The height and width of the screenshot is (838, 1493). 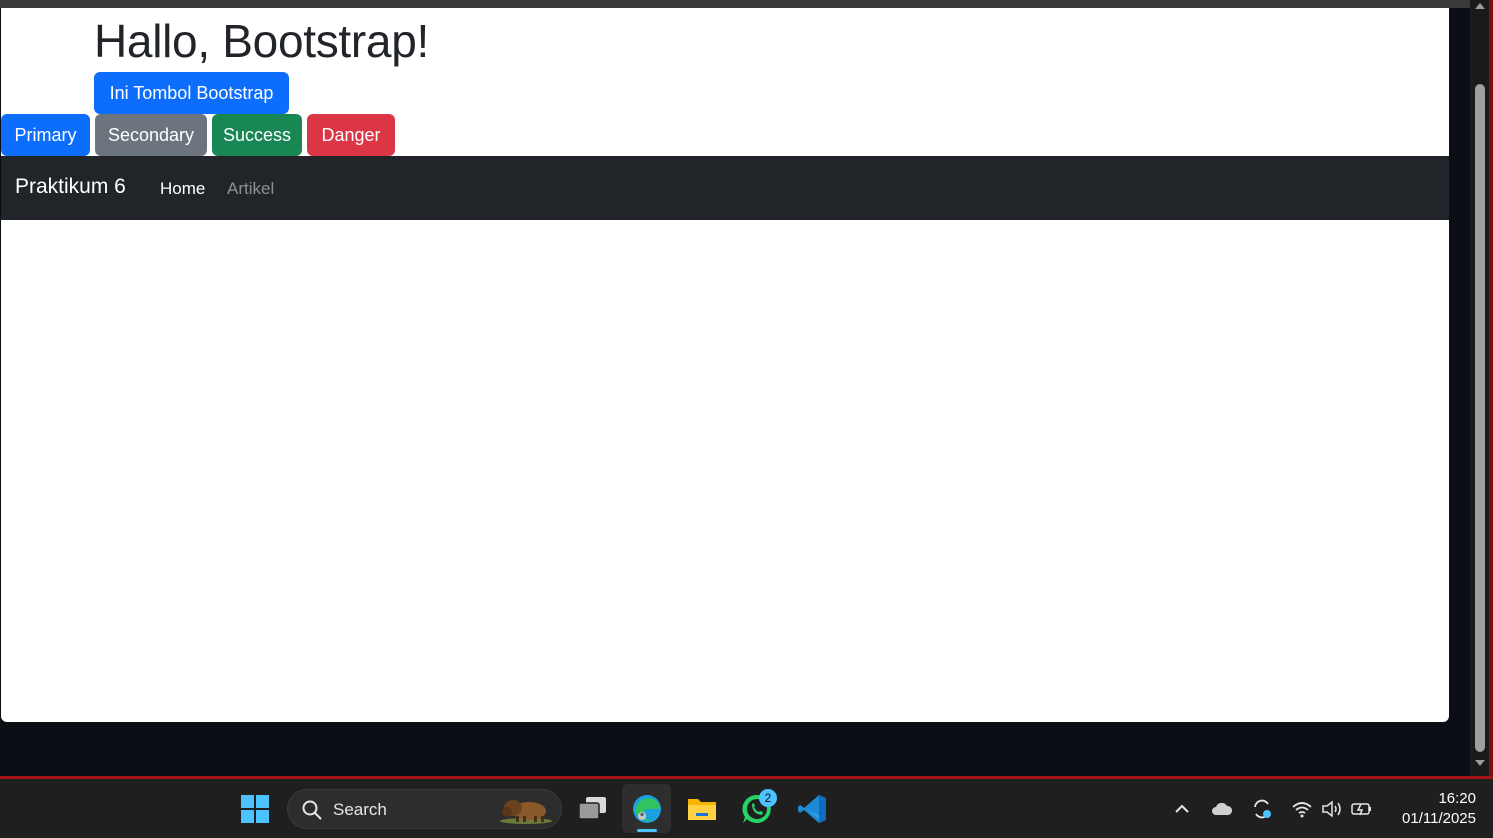 I want to click on scrollbar-thumb, so click(x=1480, y=418).